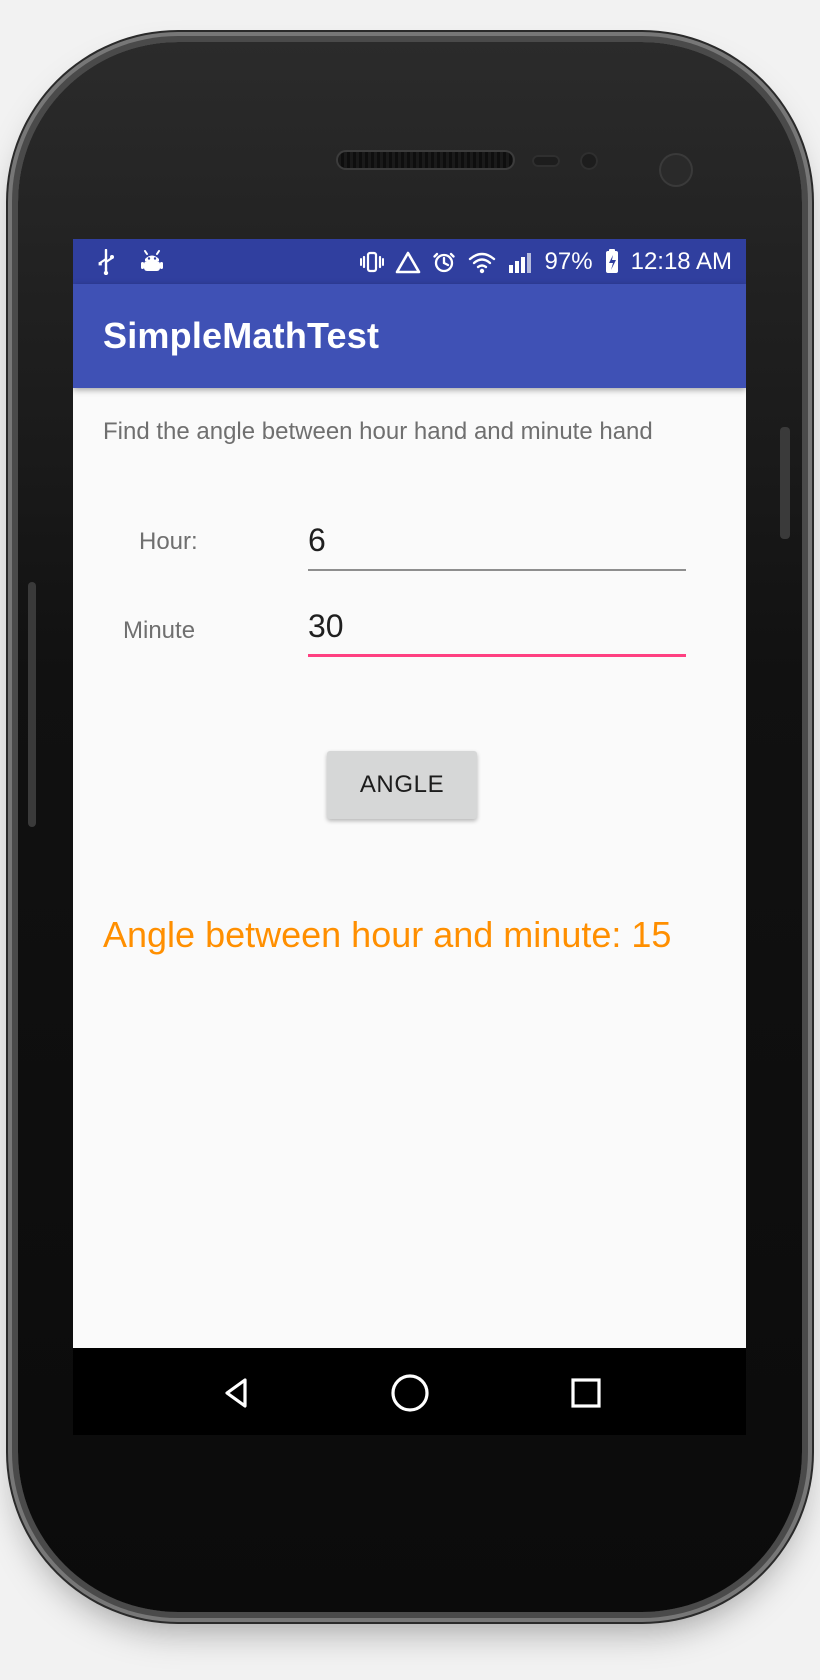 The image size is (820, 1680). I want to click on battery-percent: 97%, so click(568, 261).